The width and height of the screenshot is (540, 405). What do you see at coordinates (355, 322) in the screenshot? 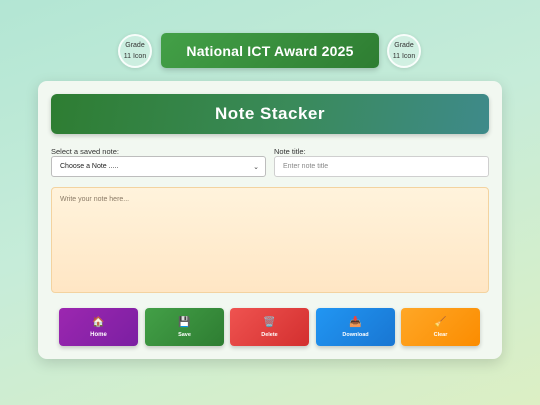
I see `download-tray-icon: 📥` at bounding box center [355, 322].